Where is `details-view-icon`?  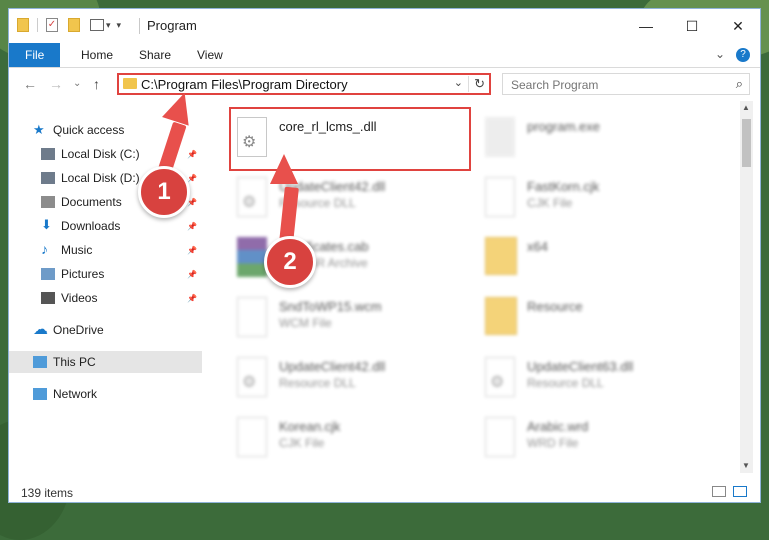
details-view-icon is located at coordinates (719, 491).